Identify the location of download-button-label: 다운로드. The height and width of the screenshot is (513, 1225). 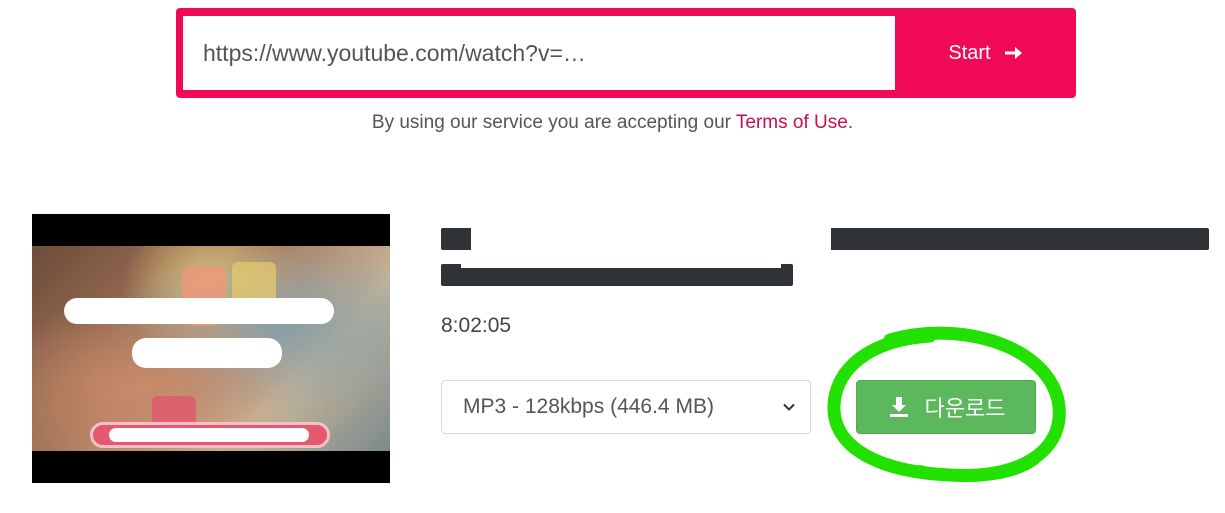
(965, 409).